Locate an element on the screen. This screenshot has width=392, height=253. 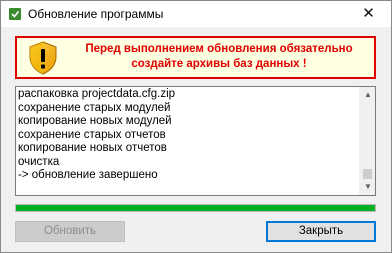
log-line: очистка is located at coordinates (39, 161).